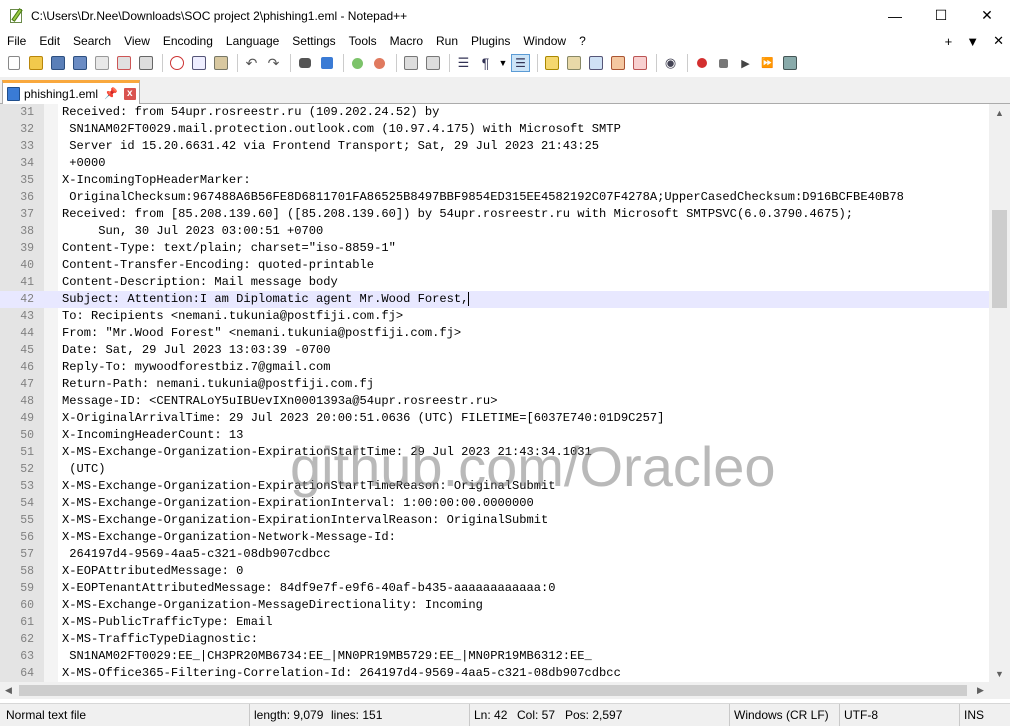  What do you see at coordinates (490, 41) in the screenshot?
I see `menu-plugins: Plugins` at bounding box center [490, 41].